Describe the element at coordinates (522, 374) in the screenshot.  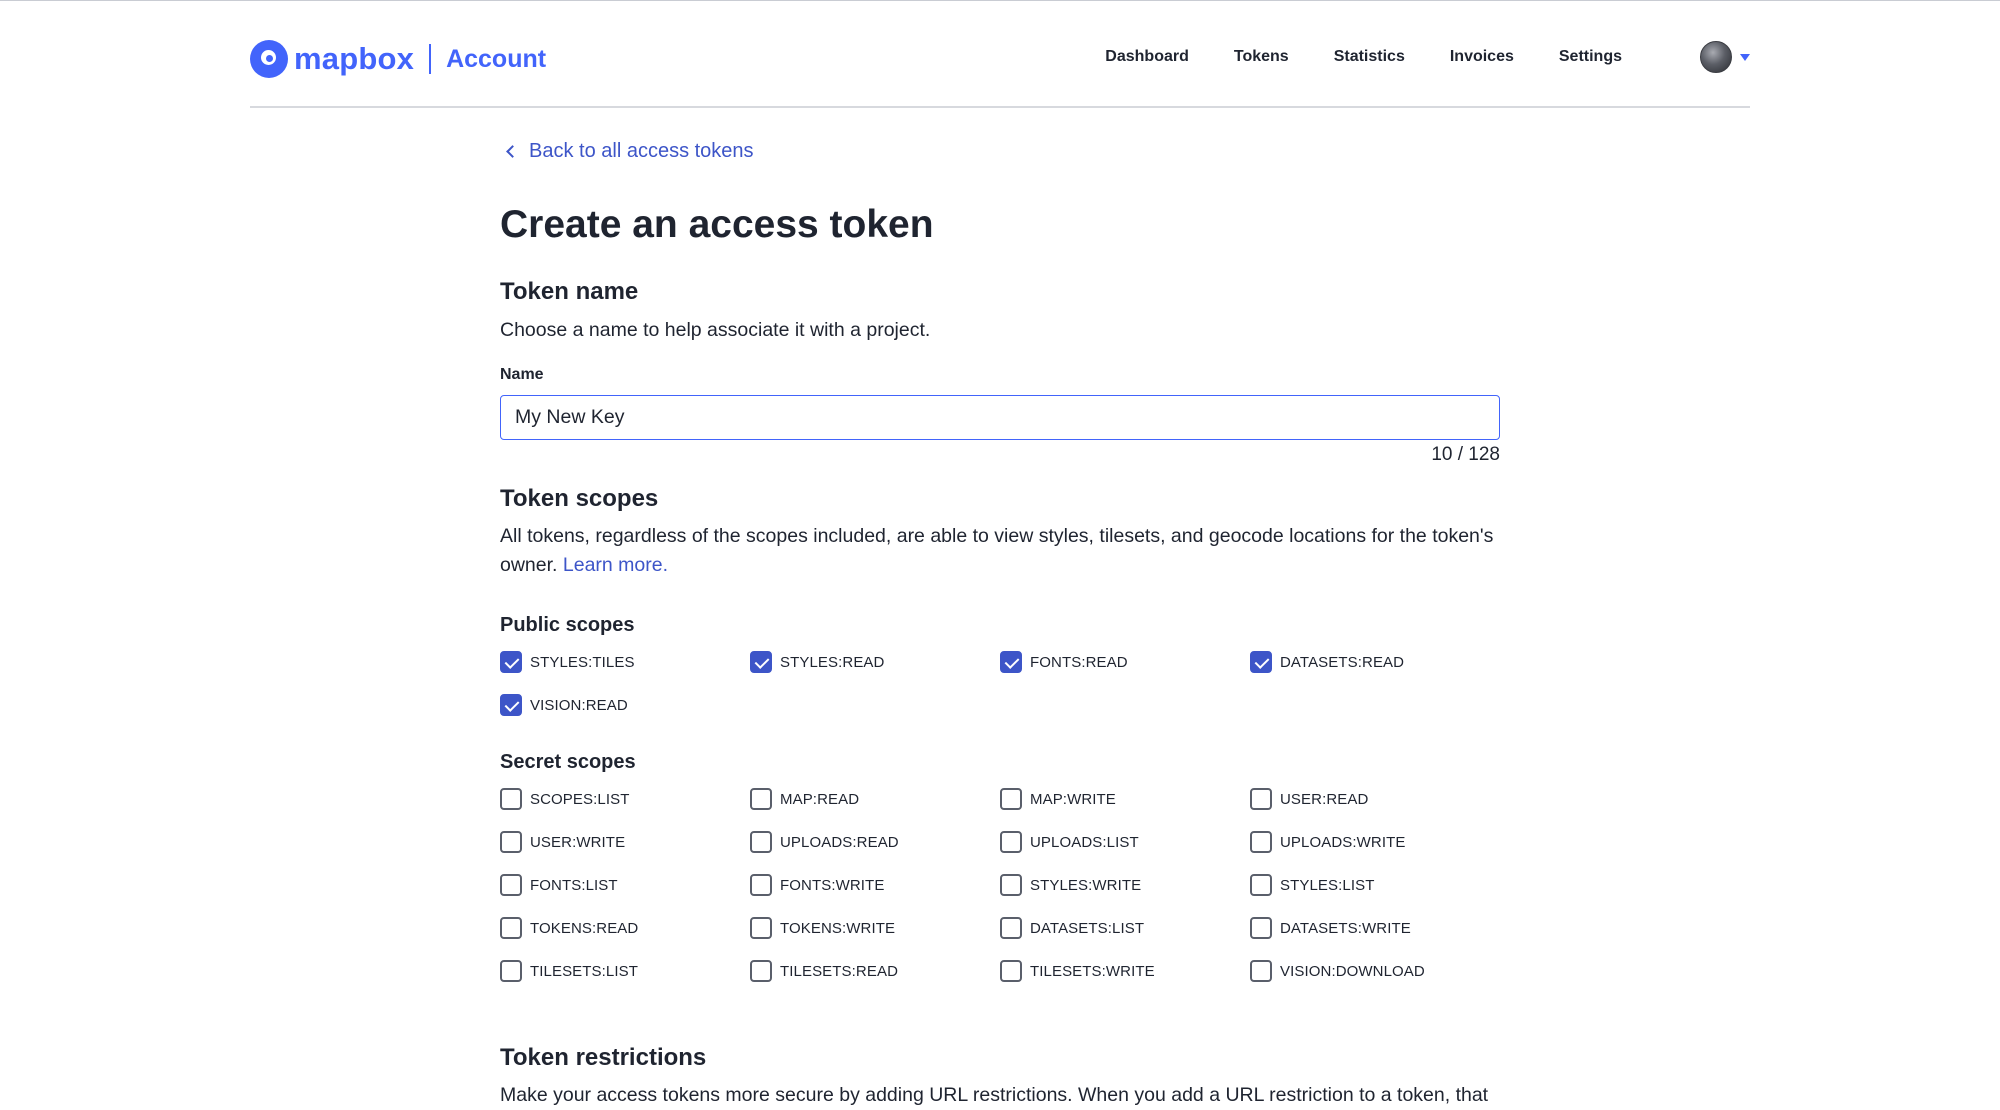
I see `name-field-label: Name` at that location.